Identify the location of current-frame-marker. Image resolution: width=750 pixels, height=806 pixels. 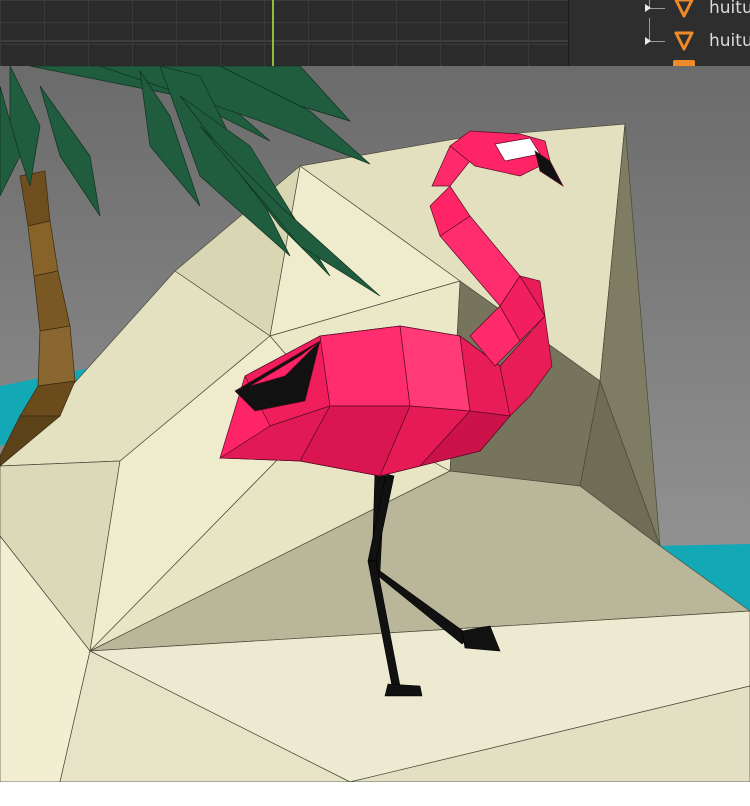
(273, 33).